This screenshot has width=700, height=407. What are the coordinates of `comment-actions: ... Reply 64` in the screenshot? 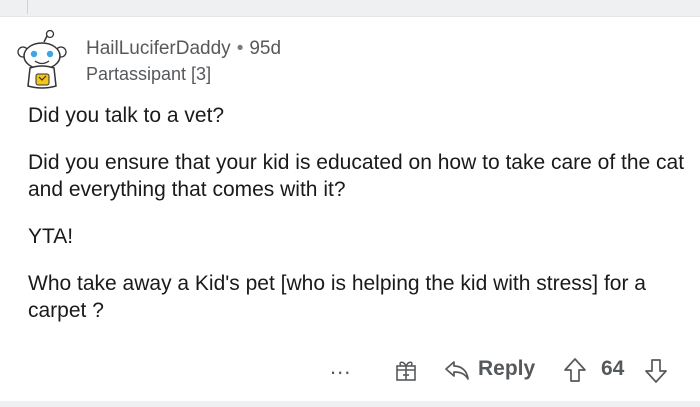 It's located at (350, 371).